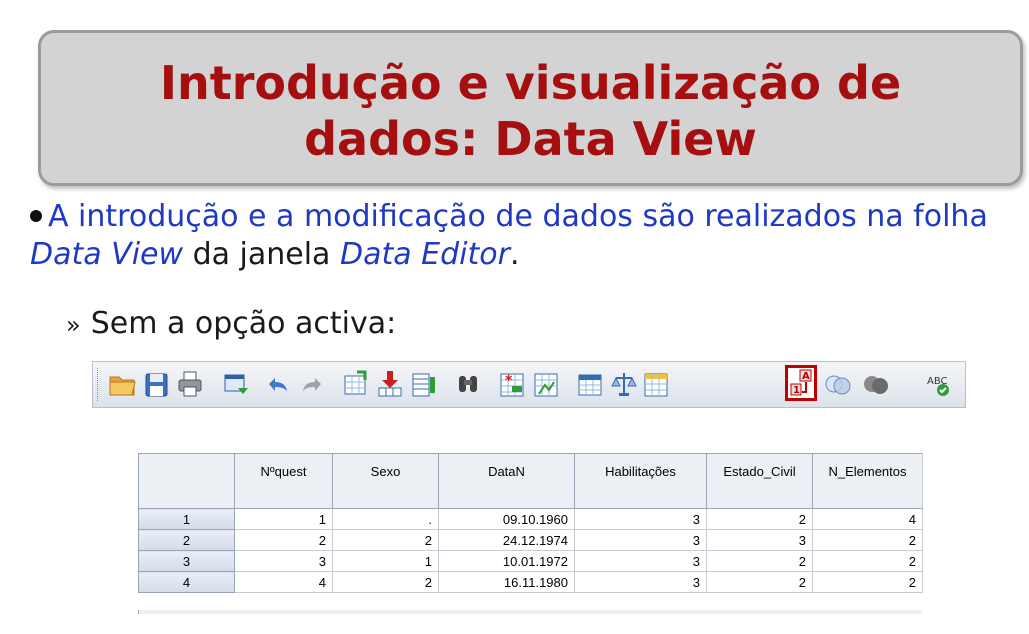 Image resolution: width=1029 pixels, height=634 pixels. What do you see at coordinates (876, 384) in the screenshot?
I see `show-all-variables-icon` at bounding box center [876, 384].